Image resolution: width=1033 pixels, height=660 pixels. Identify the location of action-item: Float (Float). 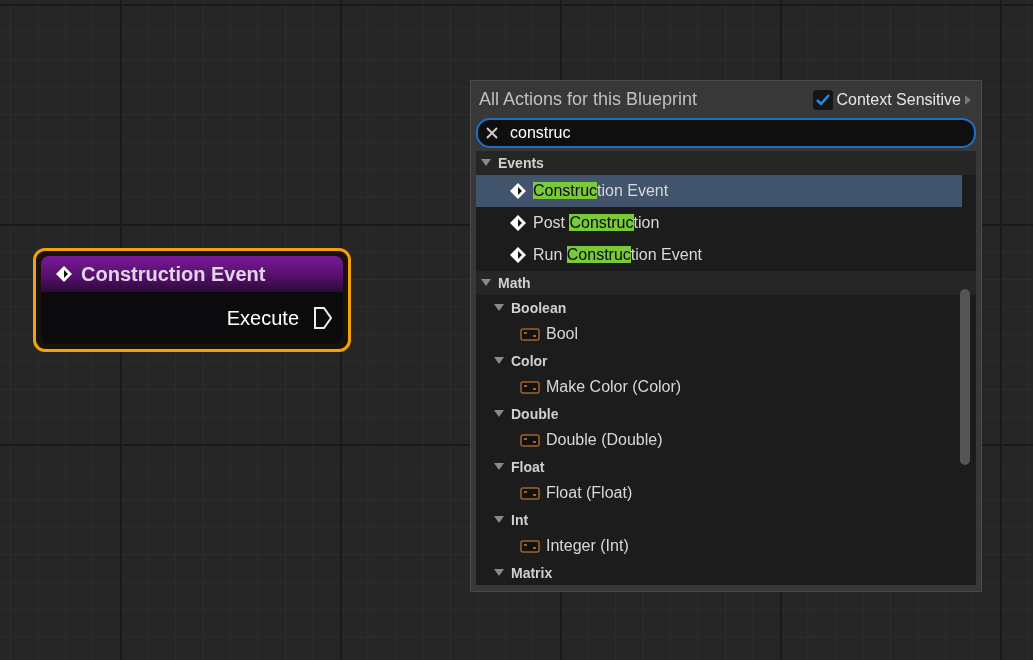
(726, 493).